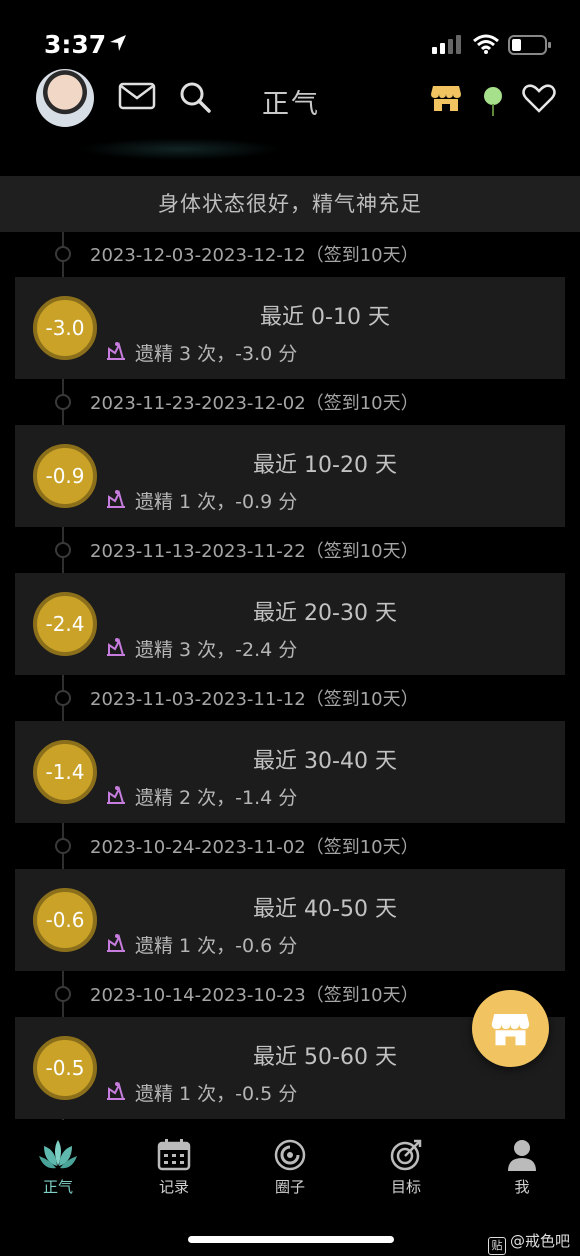 The height and width of the screenshot is (1256, 580). Describe the element at coordinates (530, 47) in the screenshot. I see `battery-icon` at that location.